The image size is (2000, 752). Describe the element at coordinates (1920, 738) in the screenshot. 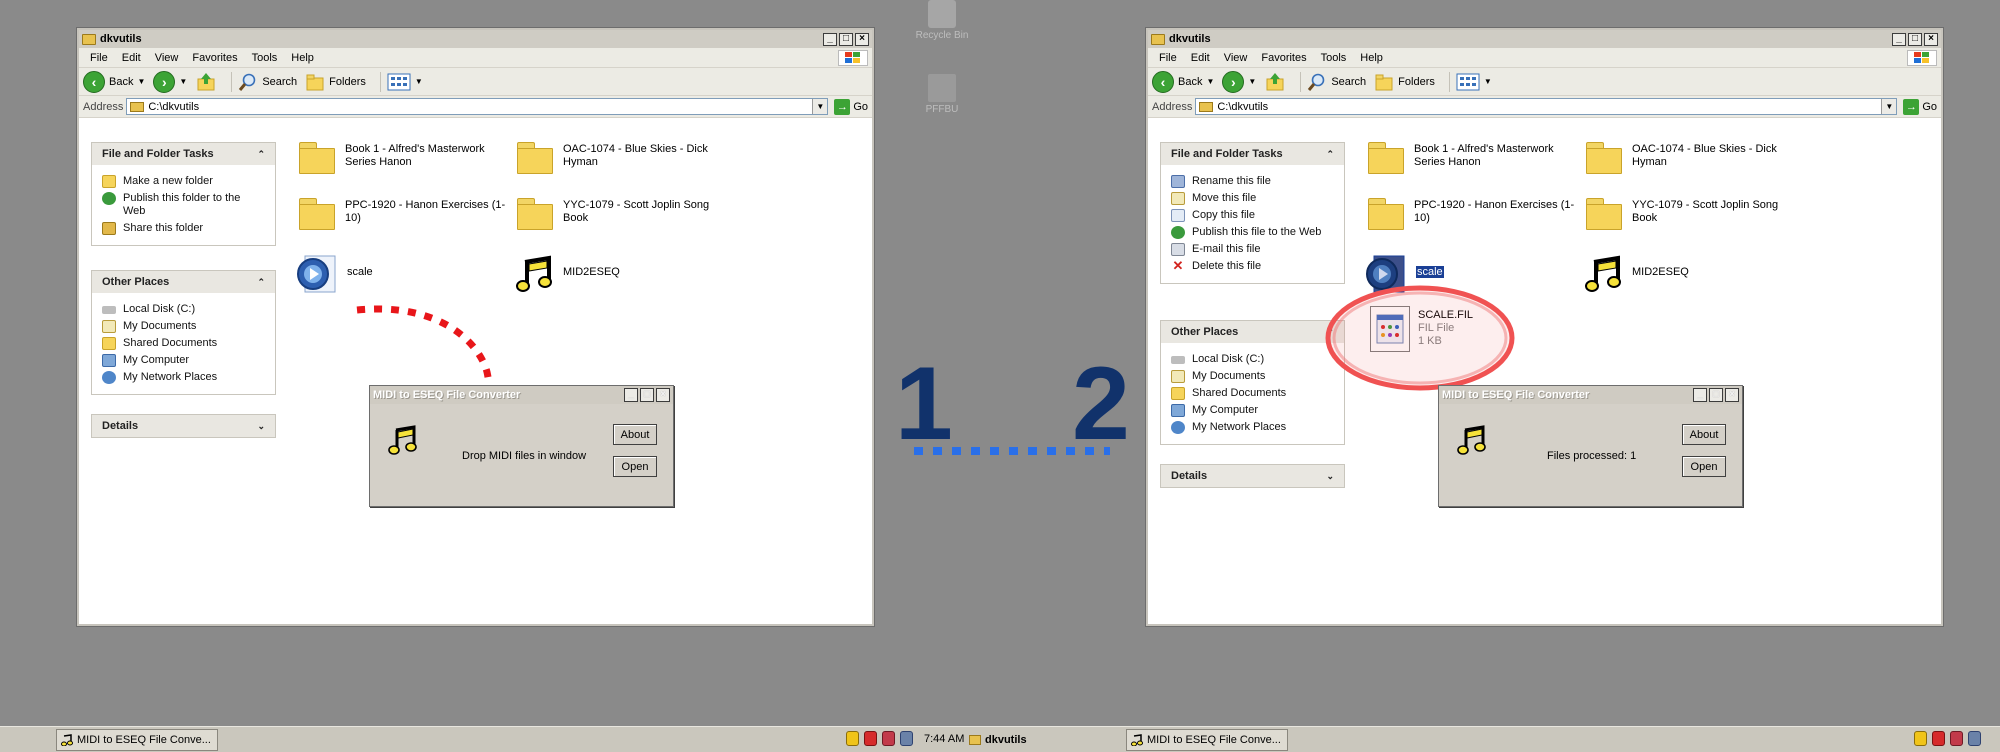

I see `shield-icon` at that location.